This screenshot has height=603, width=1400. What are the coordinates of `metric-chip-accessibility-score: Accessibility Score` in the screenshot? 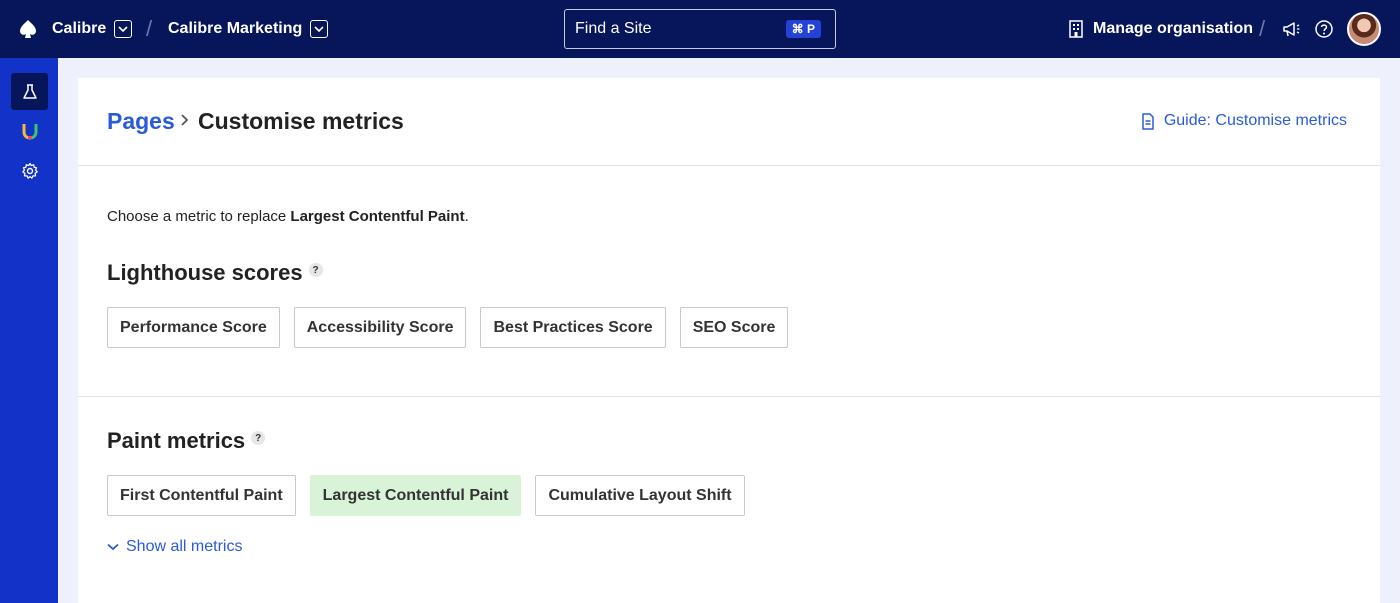 It's located at (380, 327).